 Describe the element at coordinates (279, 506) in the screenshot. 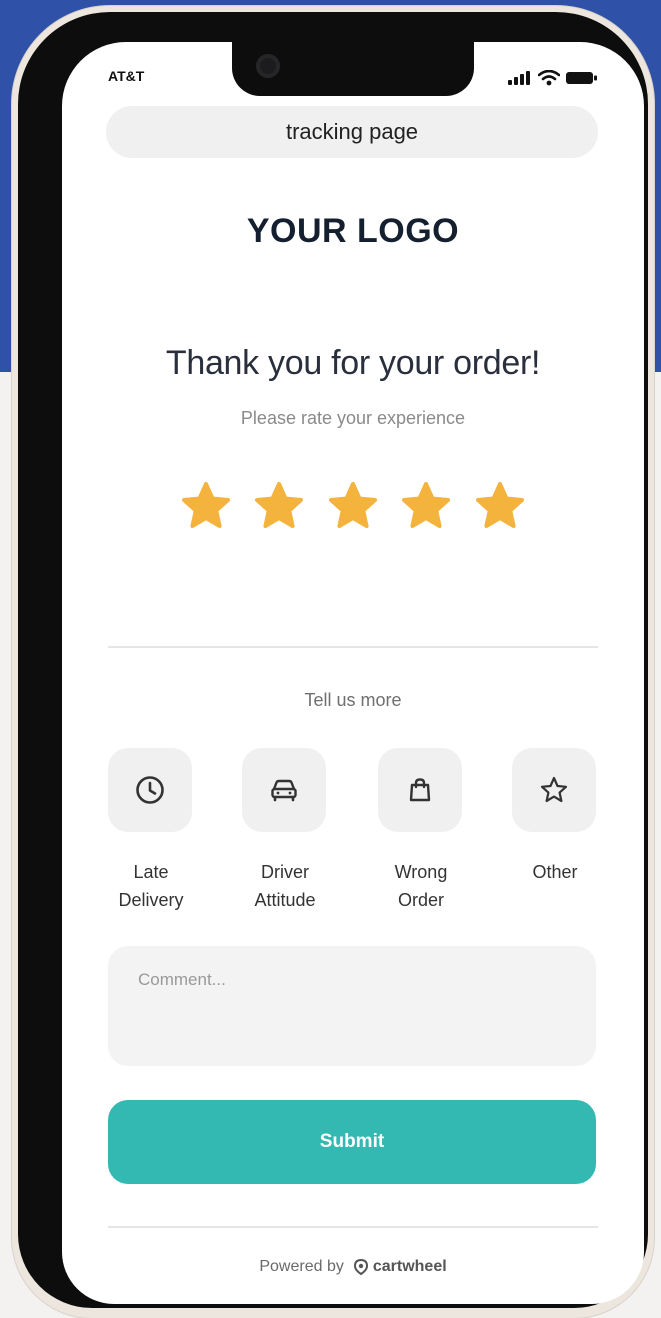

I see `star-2-icon` at that location.